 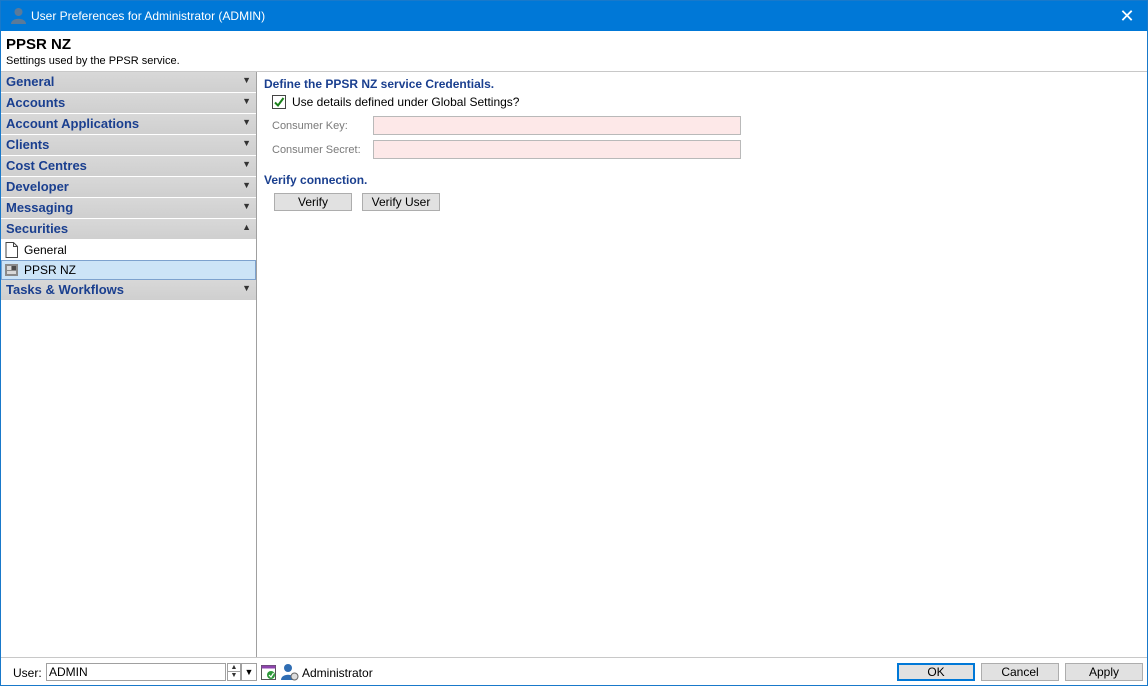 I want to click on current-user-name: Administrator, so click(x=337, y=673).